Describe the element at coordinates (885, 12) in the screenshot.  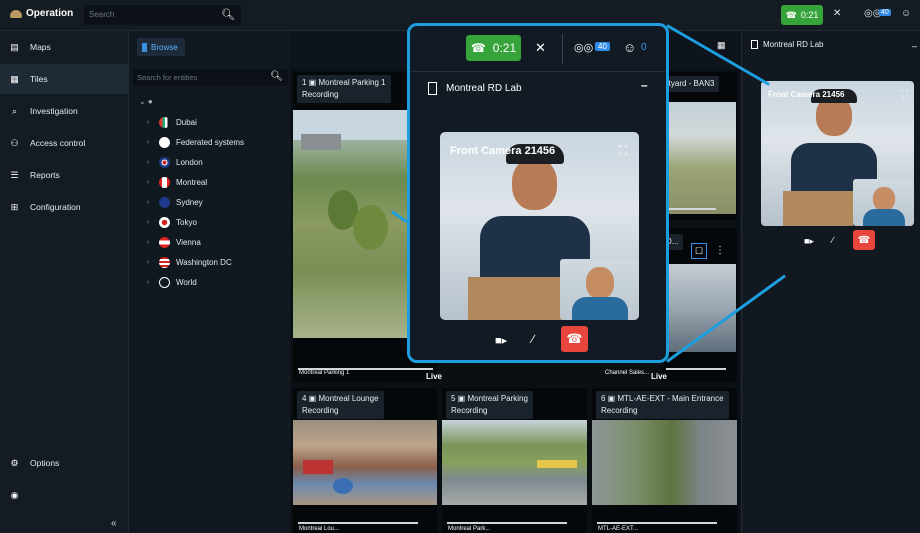
I see `incidents-badge: 40` at that location.